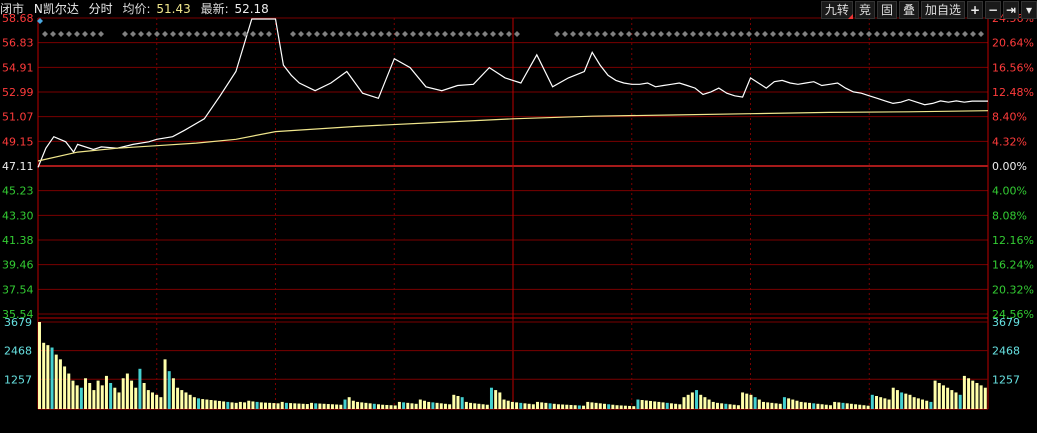 The image size is (1037, 433). What do you see at coordinates (1009, 215) in the screenshot?
I see `percent-tick-label: 8.08%` at bounding box center [1009, 215].